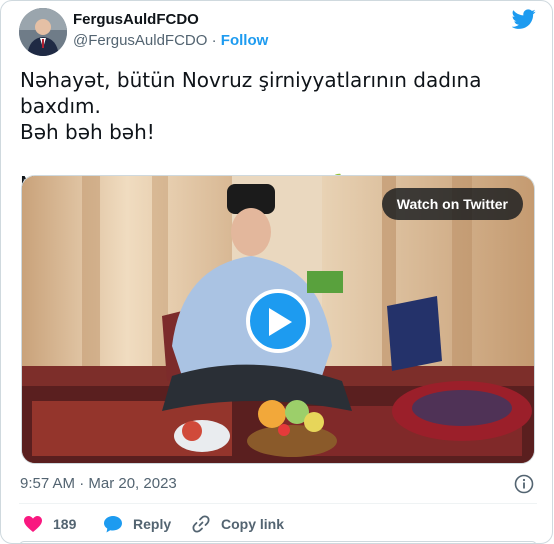  I want to click on reply-label: Reply, so click(152, 524).